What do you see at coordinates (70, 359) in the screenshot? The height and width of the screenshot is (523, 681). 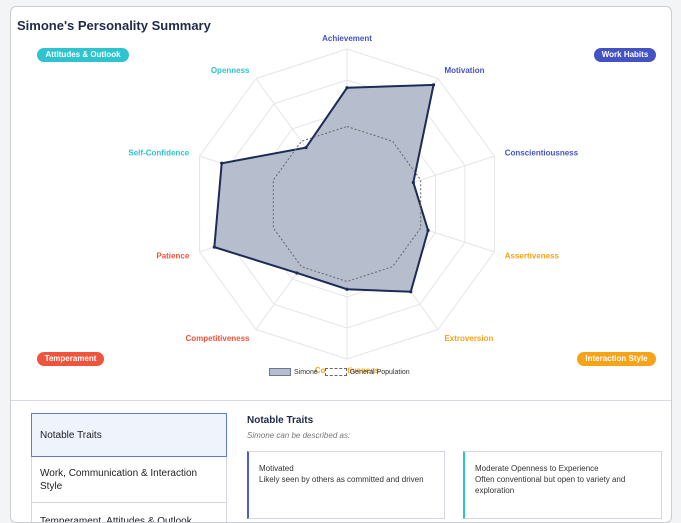 I see `category-badge-temperament: Temperament` at bounding box center [70, 359].